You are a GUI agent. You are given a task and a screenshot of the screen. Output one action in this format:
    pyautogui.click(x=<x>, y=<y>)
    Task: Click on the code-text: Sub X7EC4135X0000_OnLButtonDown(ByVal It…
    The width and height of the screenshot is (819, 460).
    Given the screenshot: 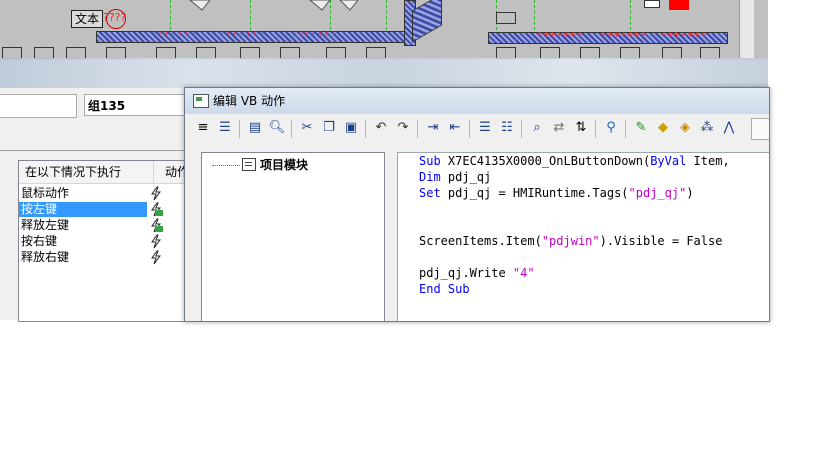 What is the action you would take?
    pyautogui.click(x=592, y=225)
    